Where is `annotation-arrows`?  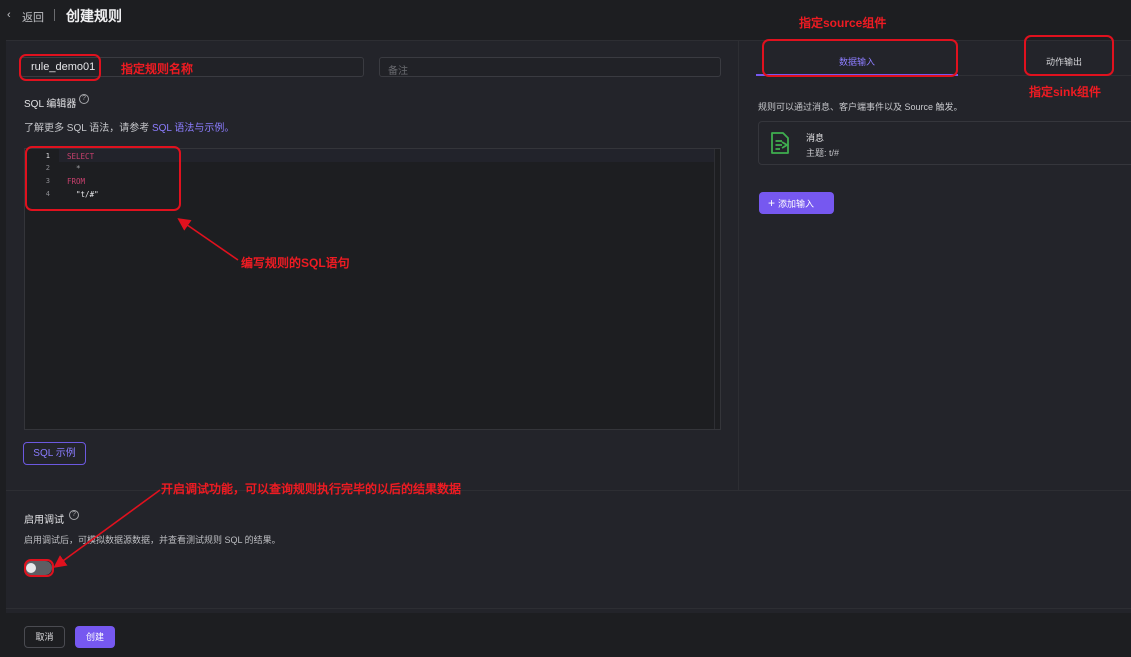
annotation-arrows is located at coordinates (146, 393).